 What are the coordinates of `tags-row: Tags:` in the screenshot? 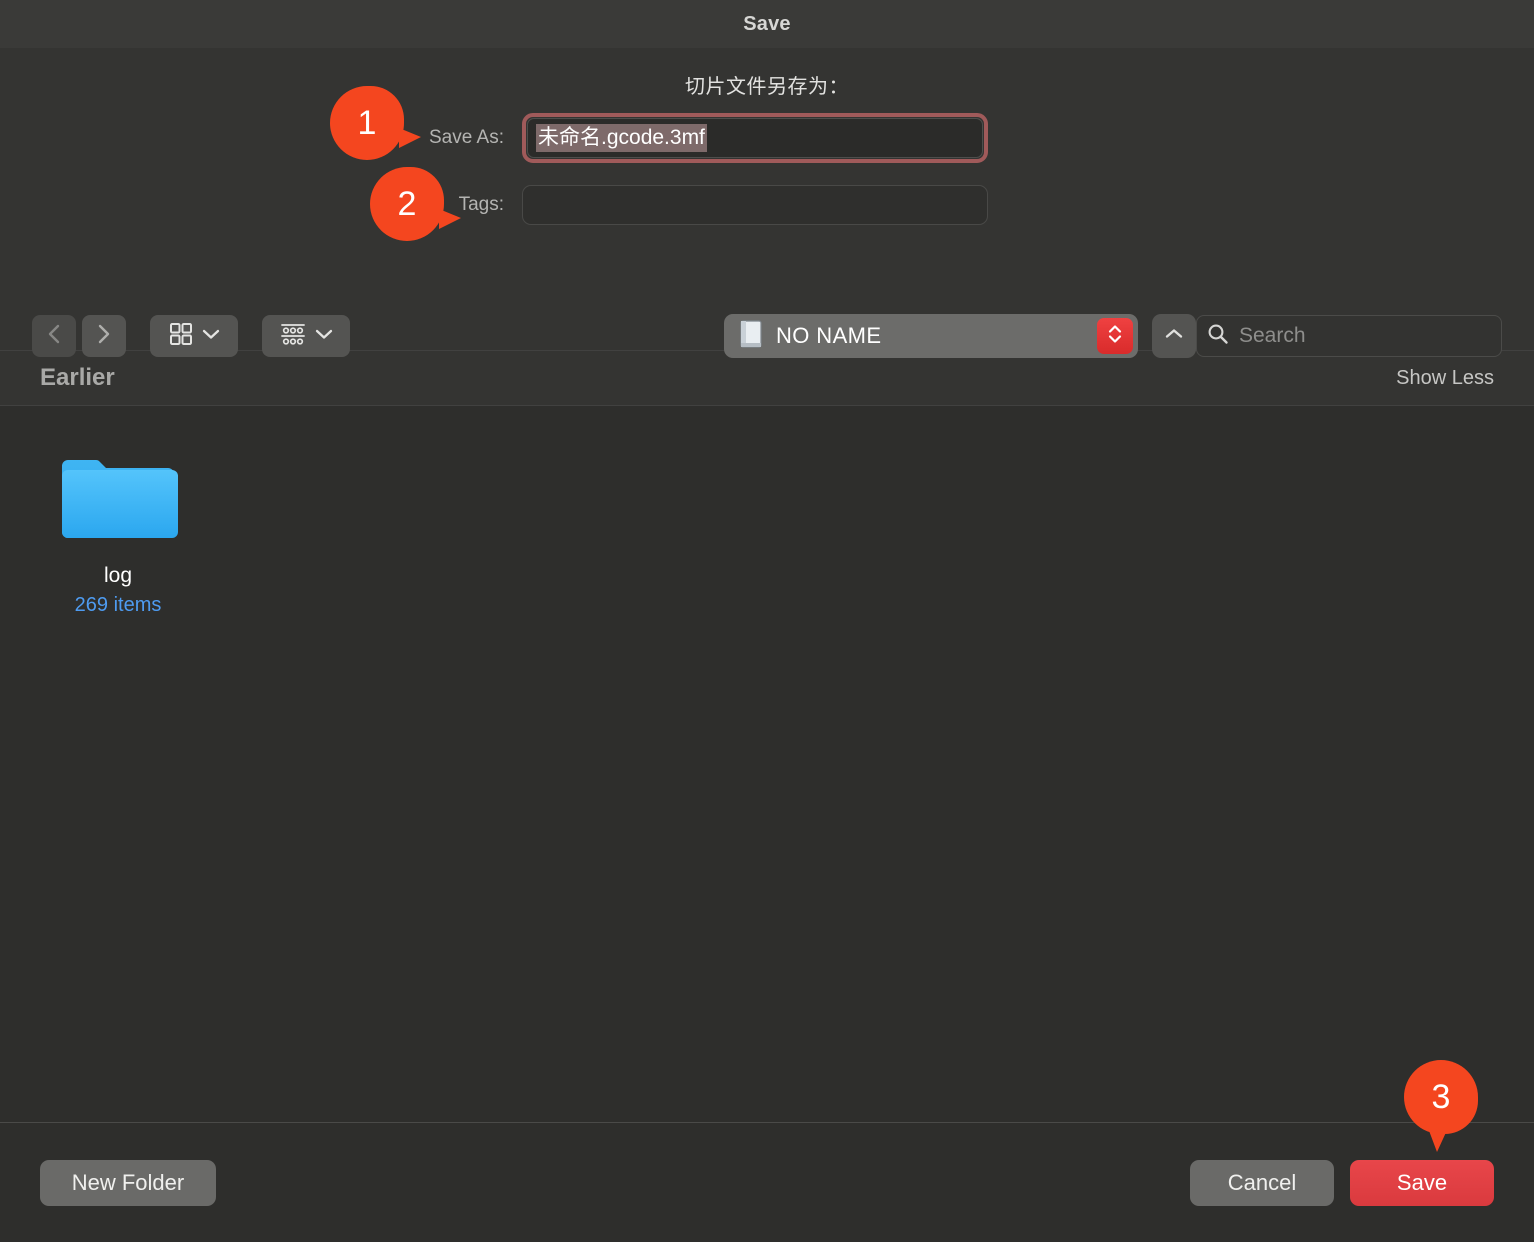 It's located at (767, 205).